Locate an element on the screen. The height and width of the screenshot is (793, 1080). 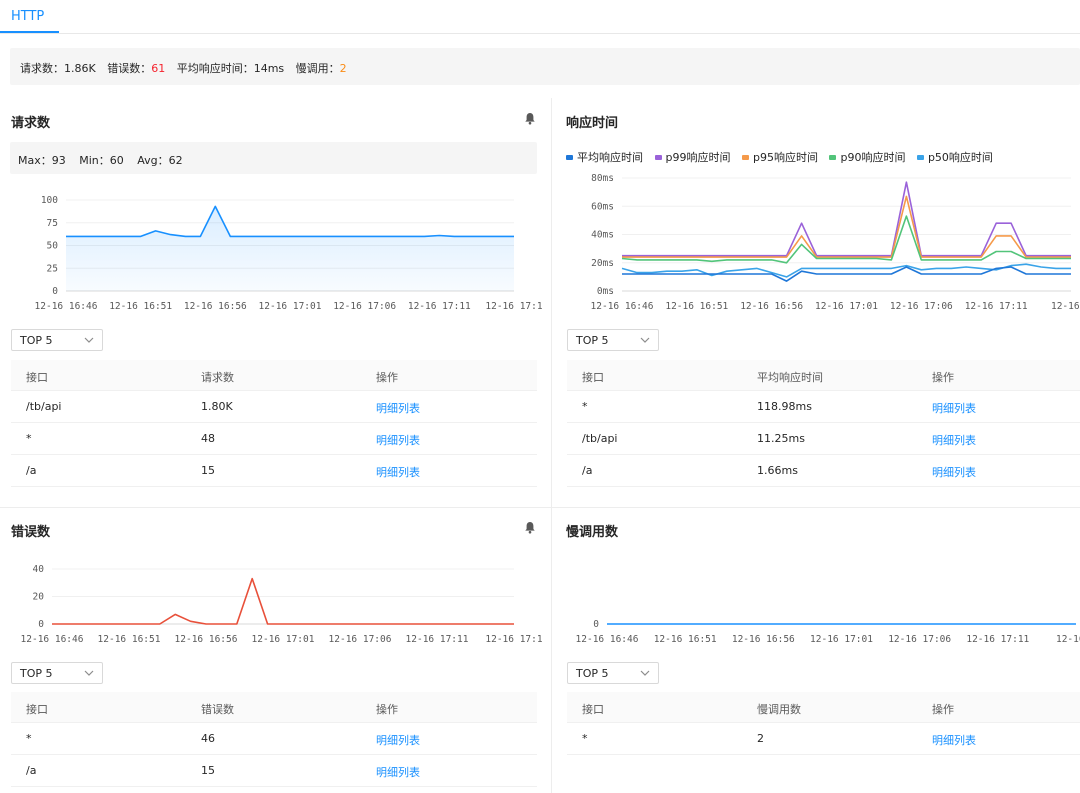
requests-table: 接口 请求数 操作/tb/api 1.80K 明细列表 * 48 明细列表/a 15 明细列表 is located at coordinates (274, 425).